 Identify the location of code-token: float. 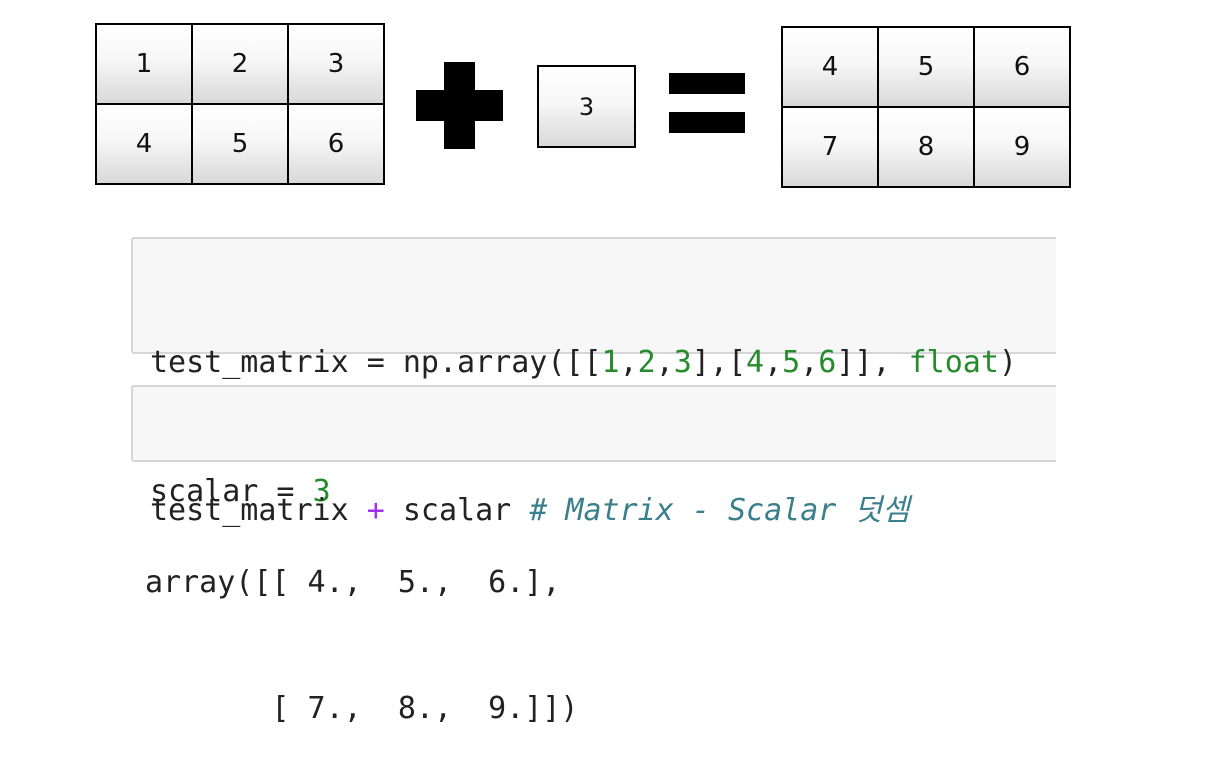
(953, 362).